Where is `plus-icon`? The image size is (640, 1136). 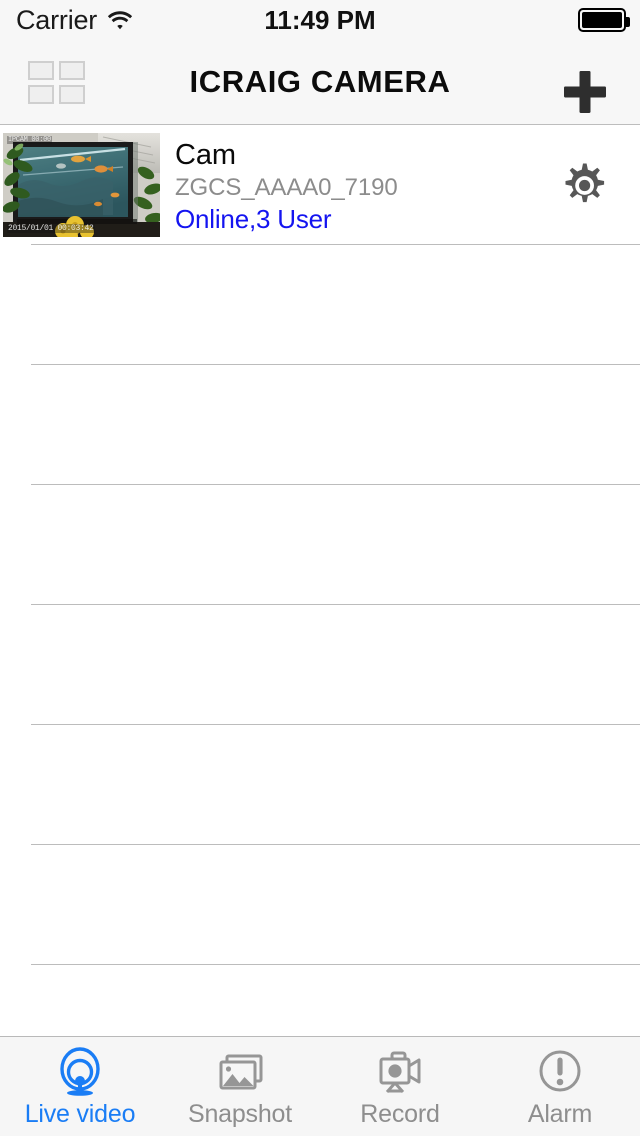 plus-icon is located at coordinates (585, 92).